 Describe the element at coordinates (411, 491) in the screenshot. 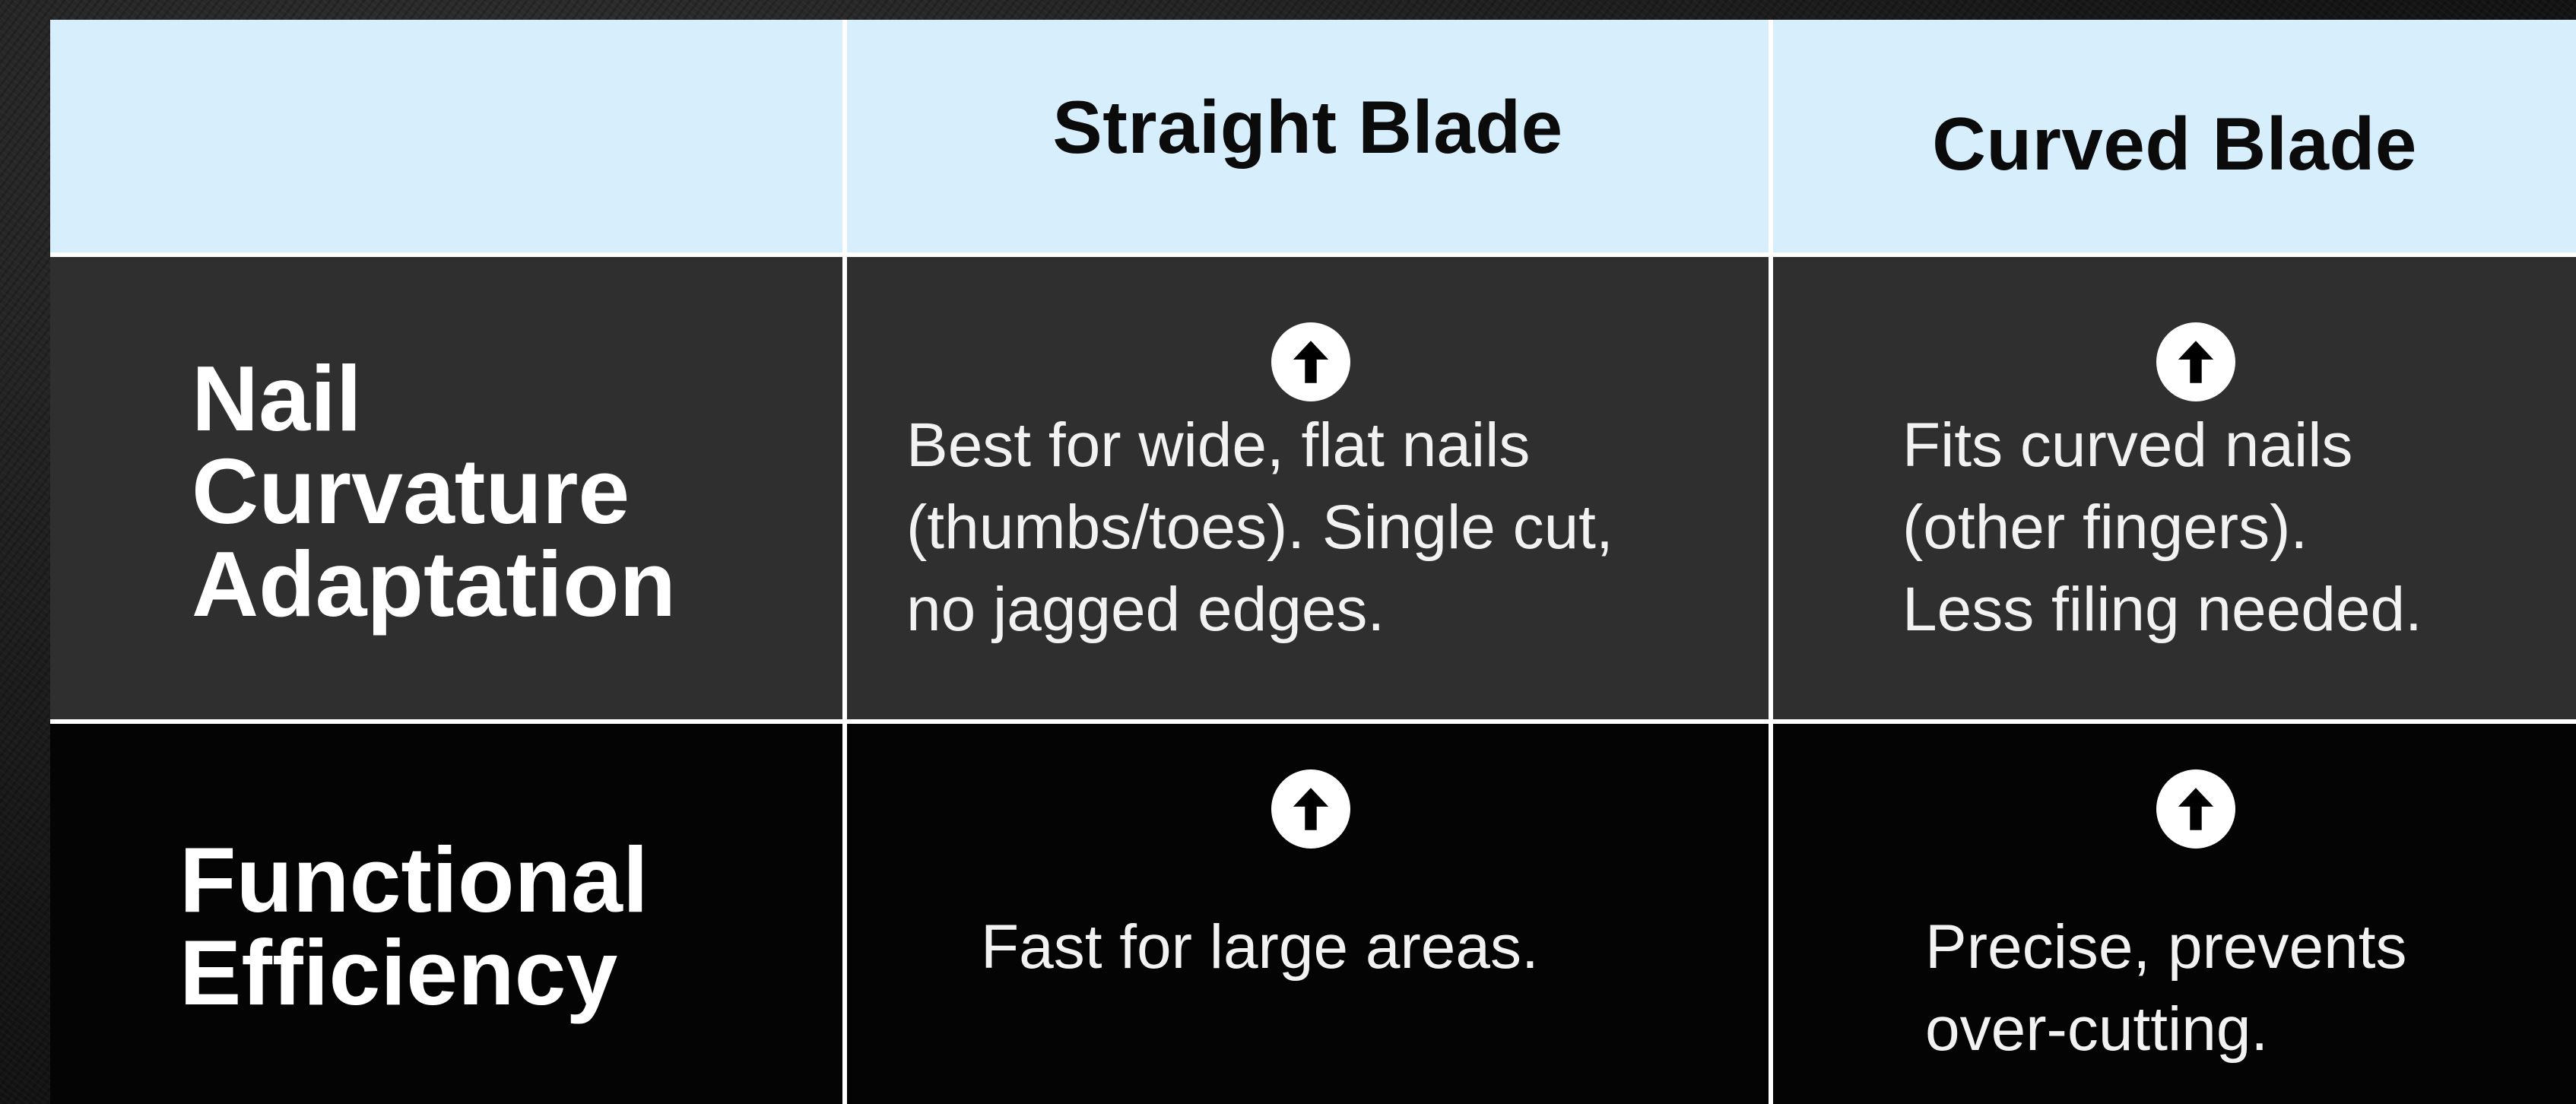

I see `row-label-line: Curvature` at that location.